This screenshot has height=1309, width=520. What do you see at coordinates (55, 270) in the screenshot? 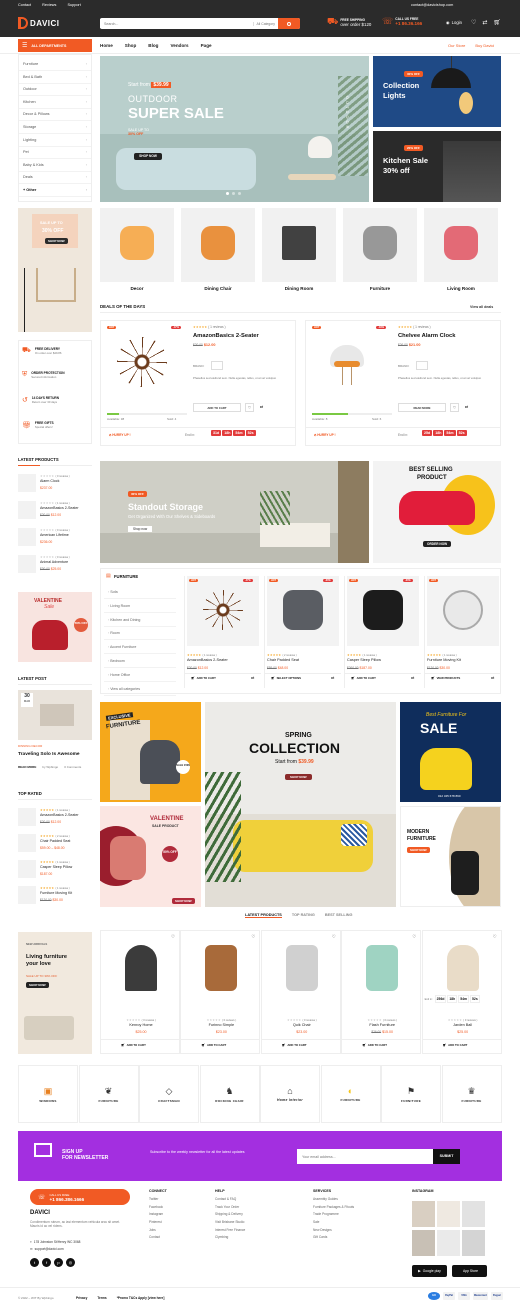
I see `left-promo-banner: SALE UP TO 30% OFF SHOP NOW` at bounding box center [55, 270].